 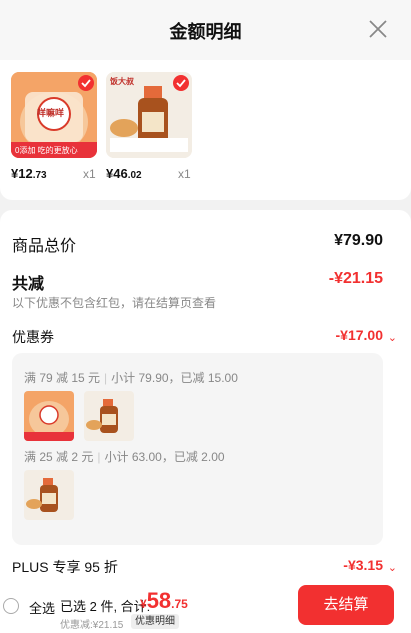 What do you see at coordinates (164, 600) in the screenshot?
I see `total-amount: ¥58.75` at bounding box center [164, 600].